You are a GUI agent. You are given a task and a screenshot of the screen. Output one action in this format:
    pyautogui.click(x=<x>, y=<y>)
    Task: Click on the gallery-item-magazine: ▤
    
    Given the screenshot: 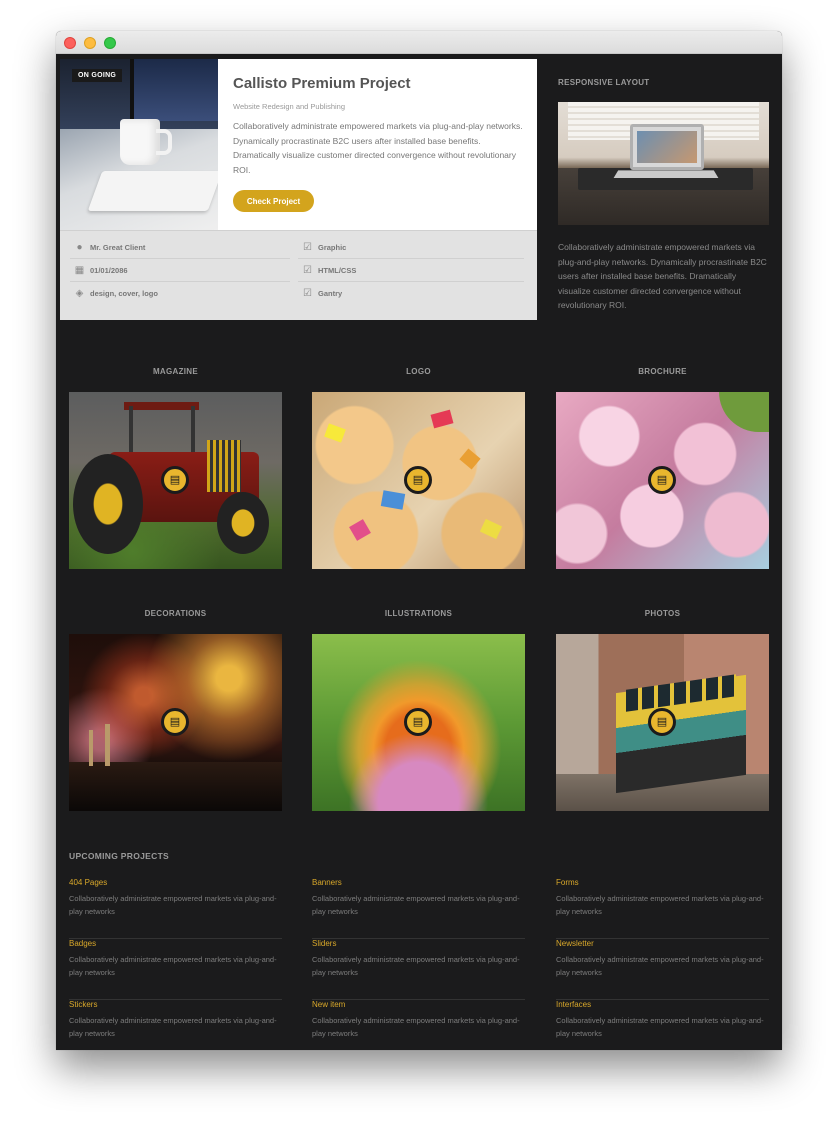 What is the action you would take?
    pyautogui.click(x=175, y=480)
    